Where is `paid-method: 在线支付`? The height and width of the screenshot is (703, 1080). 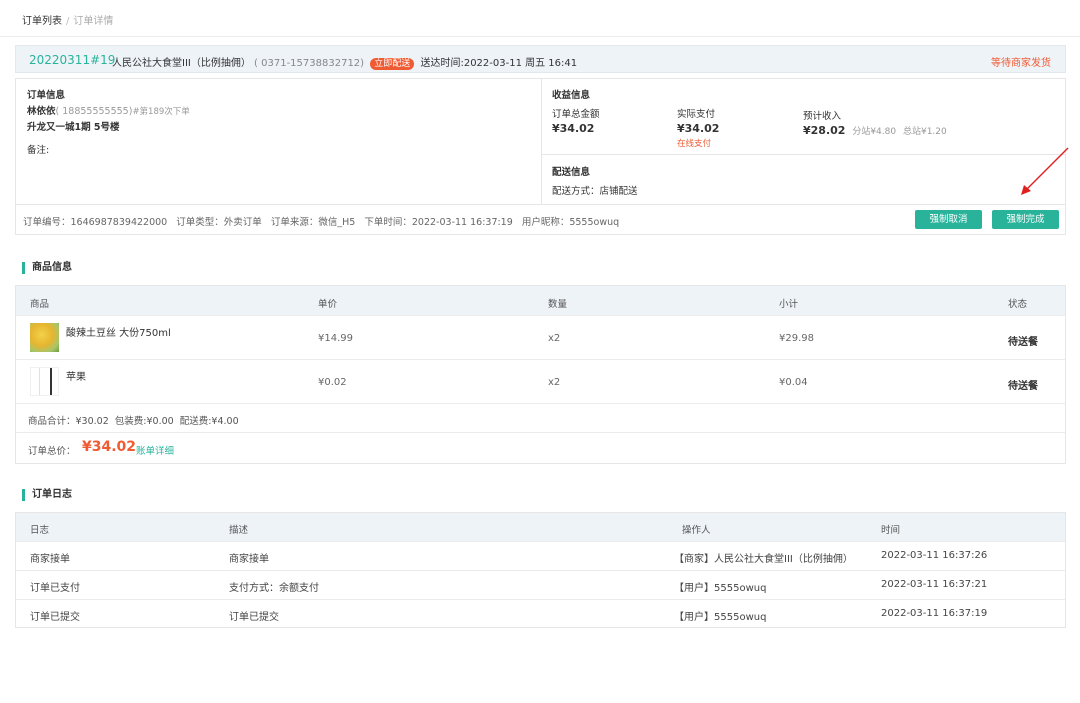 paid-method: 在线支付 is located at coordinates (694, 144).